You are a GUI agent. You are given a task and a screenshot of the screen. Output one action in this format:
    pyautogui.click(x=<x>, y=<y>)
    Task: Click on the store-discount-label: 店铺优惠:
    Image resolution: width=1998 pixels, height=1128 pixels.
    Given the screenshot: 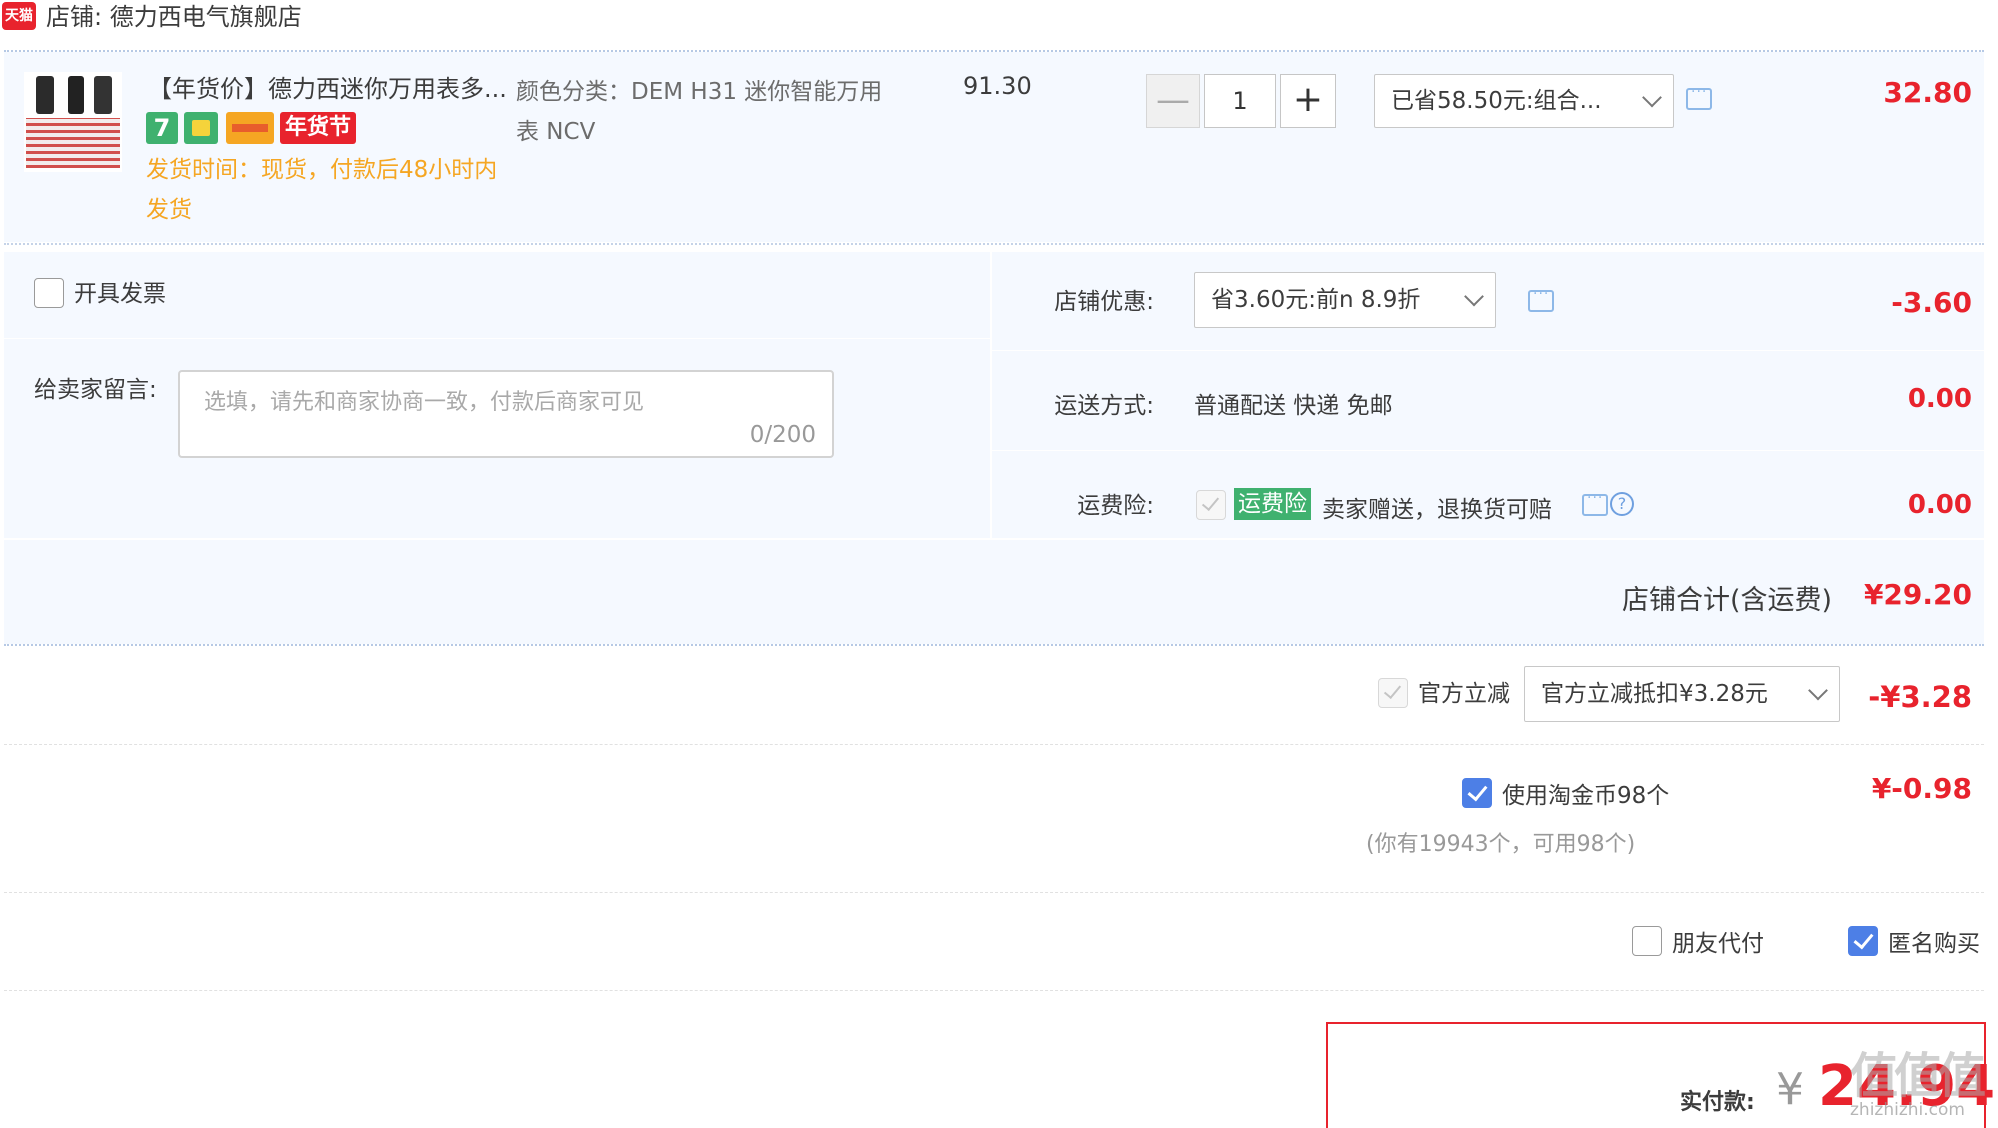 What is the action you would take?
    pyautogui.click(x=1104, y=302)
    